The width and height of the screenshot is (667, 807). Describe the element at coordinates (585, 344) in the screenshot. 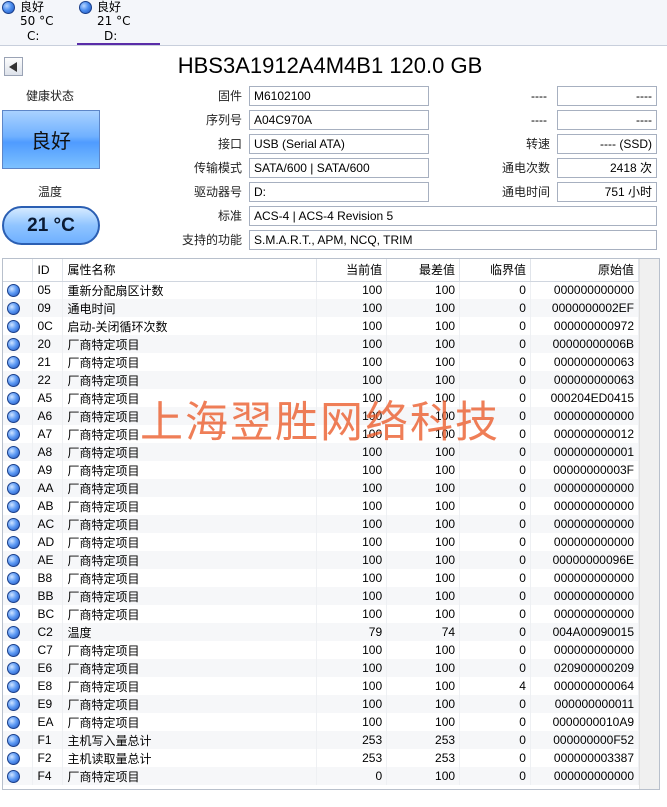

I see `raw-cell: 00000000006B` at that location.